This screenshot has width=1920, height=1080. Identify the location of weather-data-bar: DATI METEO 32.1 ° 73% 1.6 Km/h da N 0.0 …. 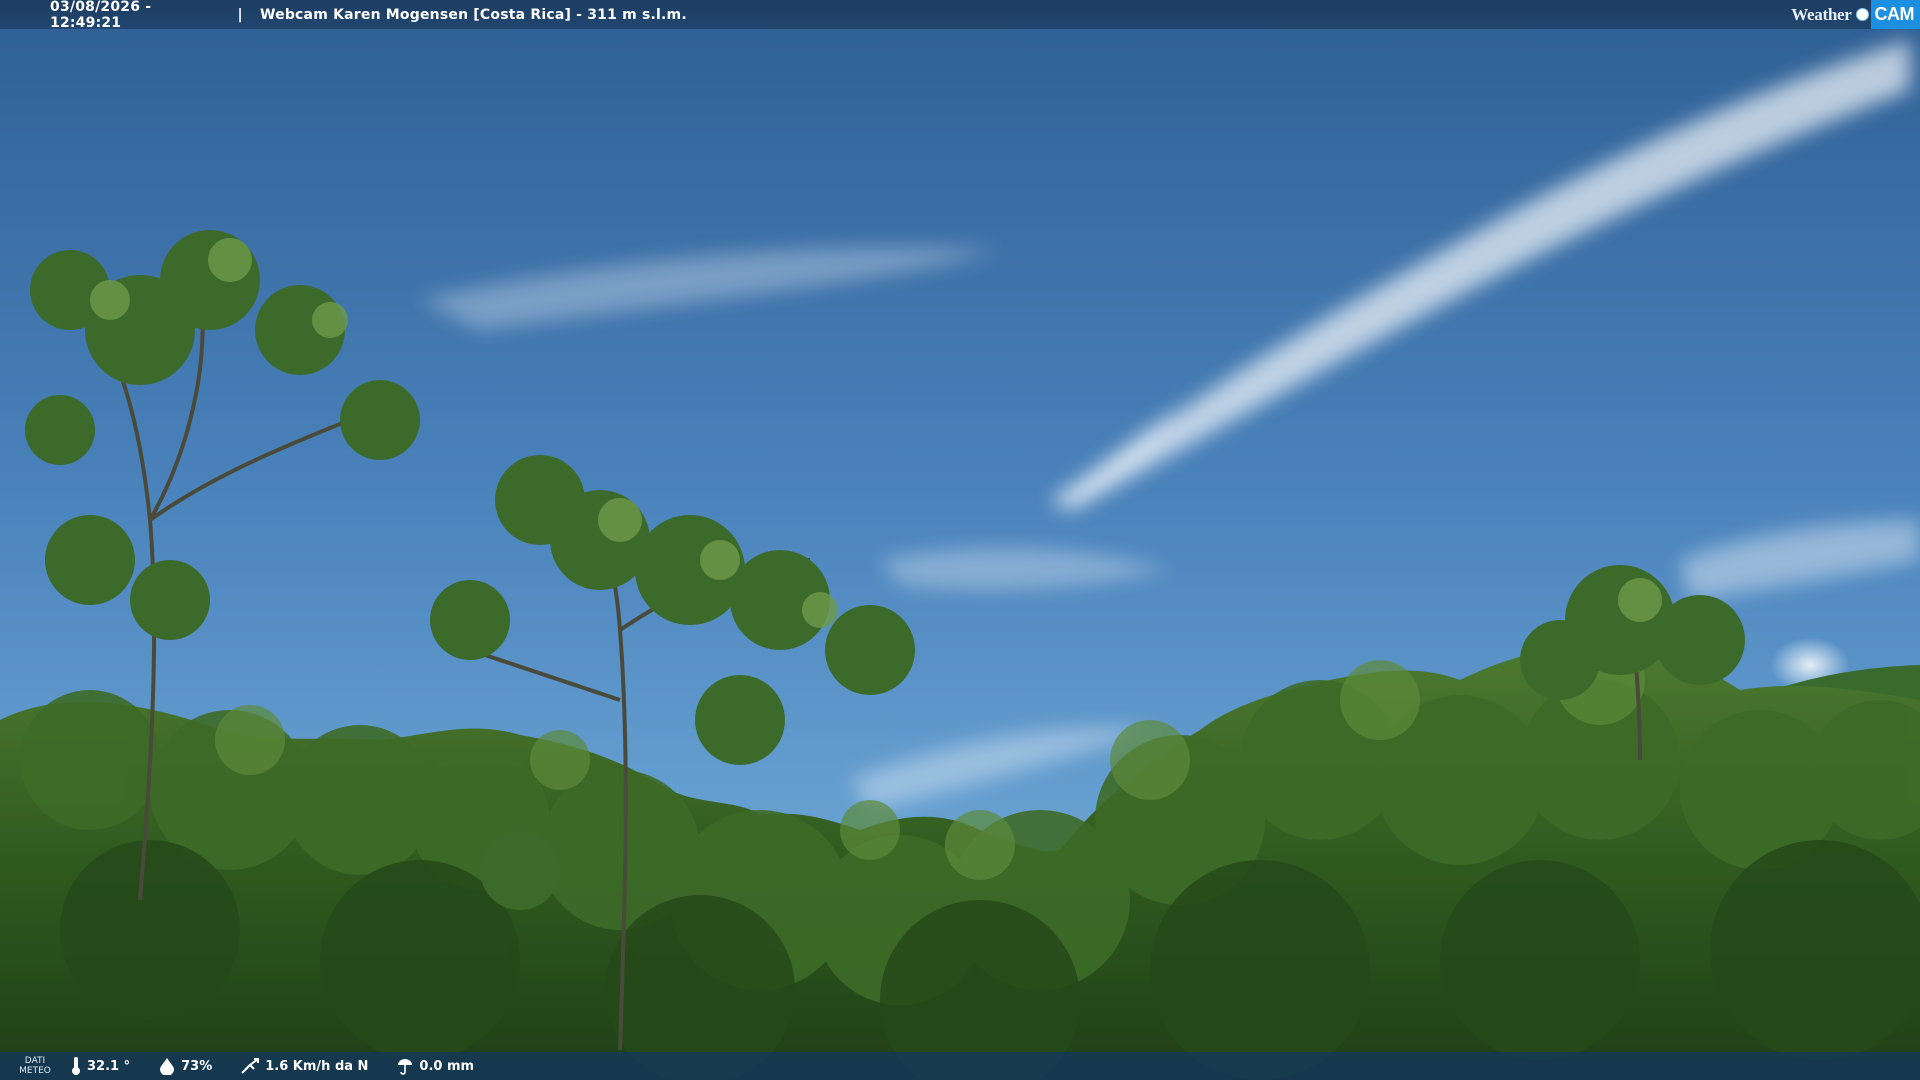
(960, 1066).